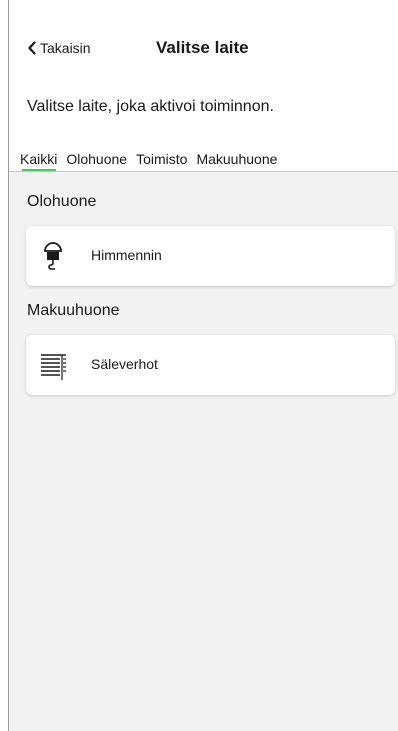  I want to click on section-label-makuuhuone: Makuuhuone, so click(73, 310).